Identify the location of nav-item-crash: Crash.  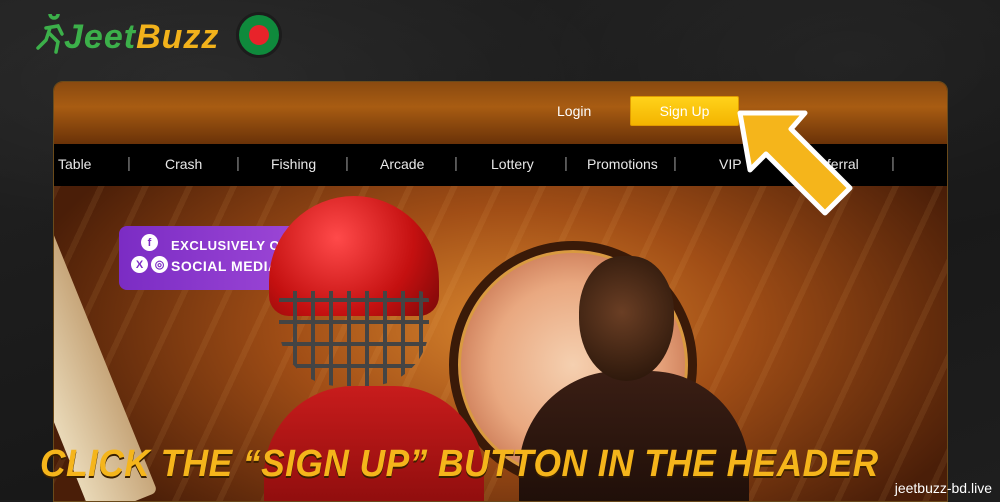
(183, 164).